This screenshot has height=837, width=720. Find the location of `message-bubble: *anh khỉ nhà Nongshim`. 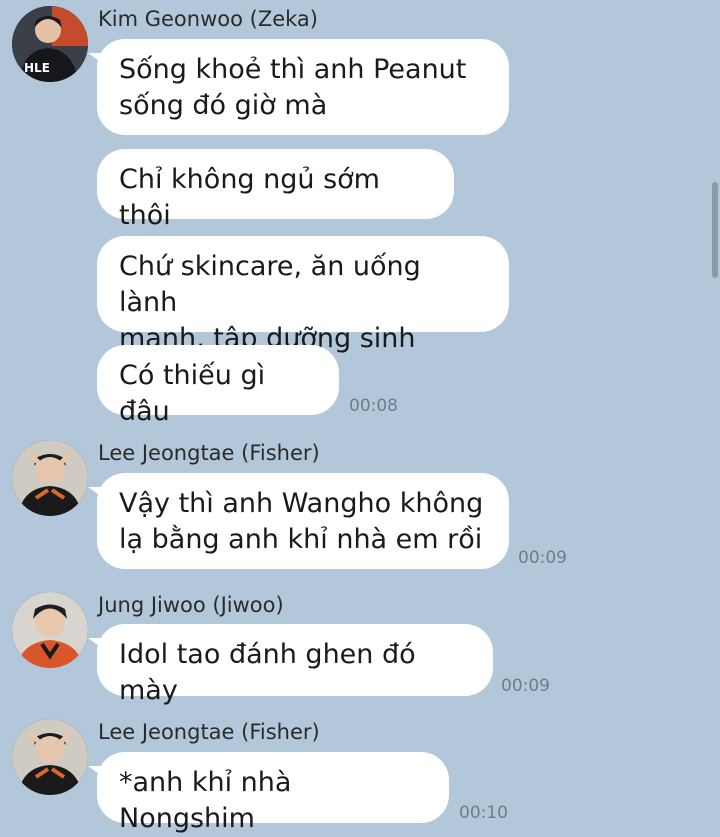

message-bubble: *anh khỉ nhà Nongshim is located at coordinates (268, 793).